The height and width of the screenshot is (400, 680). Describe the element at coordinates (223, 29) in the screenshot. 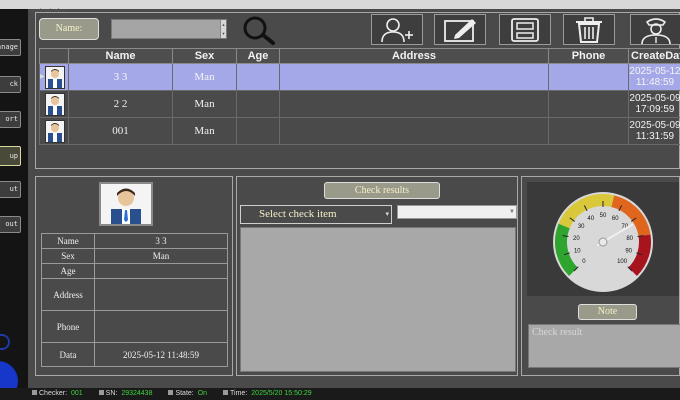

I see `spinner-arrows-icon: ▲ ▼` at that location.